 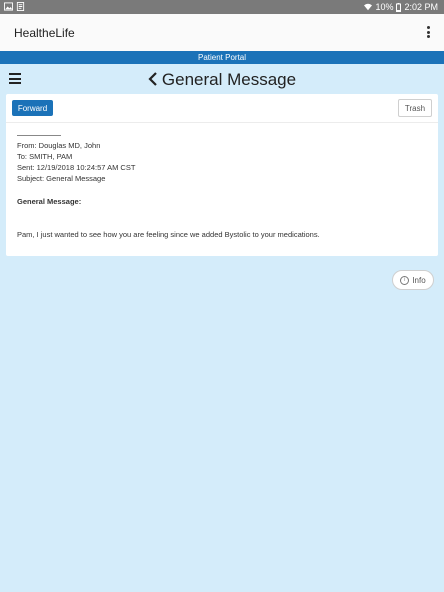 What do you see at coordinates (405, 280) in the screenshot?
I see `info-icon: i` at bounding box center [405, 280].